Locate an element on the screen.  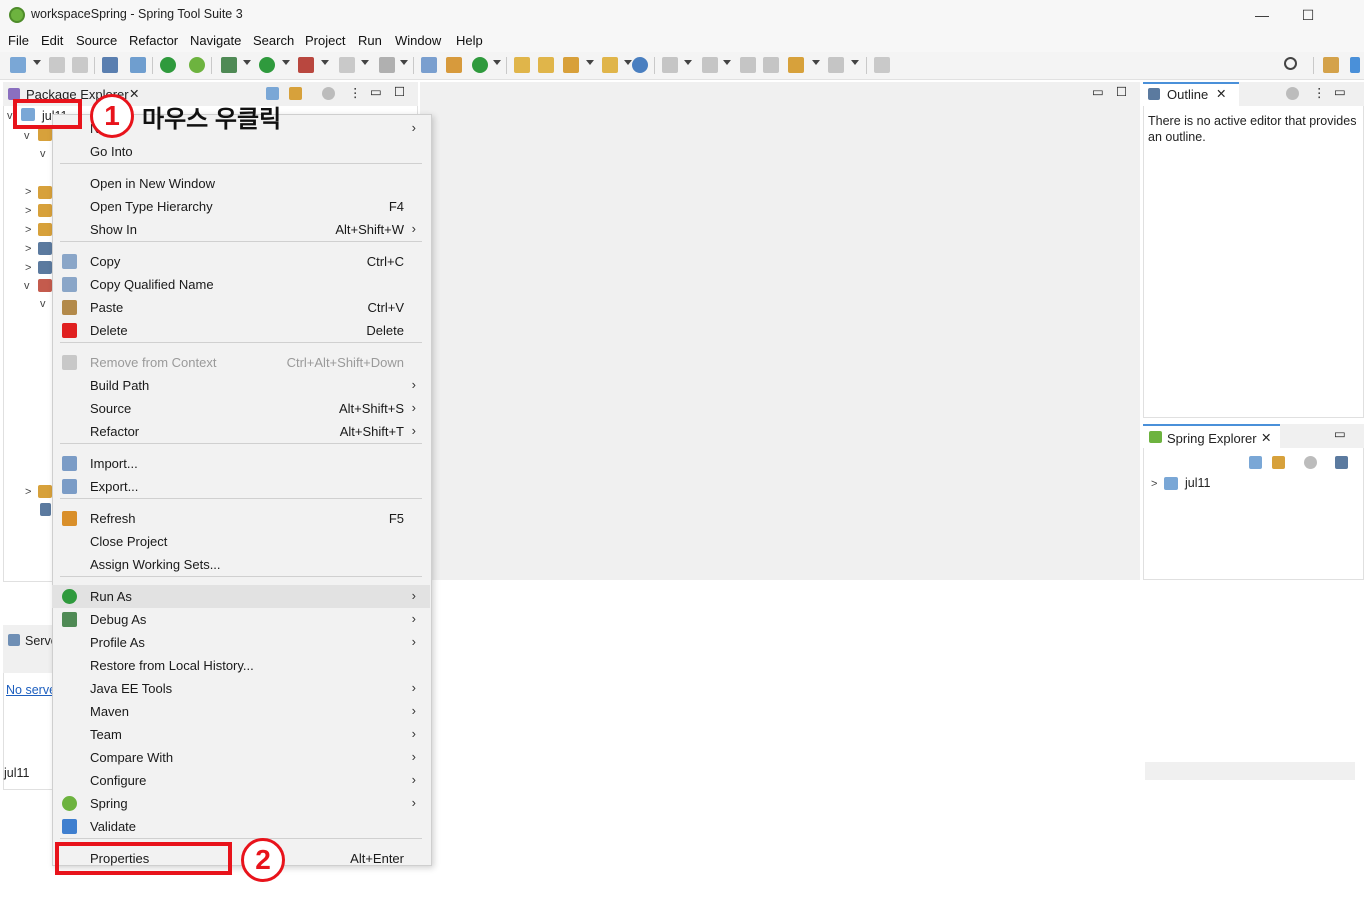
context-menu-item-source: Source Alt+Shift+S › is located at coordinates (241, 408).